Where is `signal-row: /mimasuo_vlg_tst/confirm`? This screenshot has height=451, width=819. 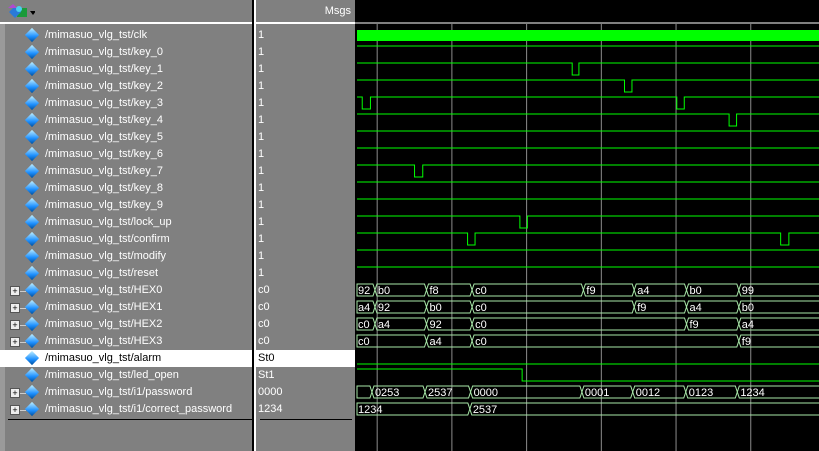 signal-row: /mimasuo_vlg_tst/confirm is located at coordinates (126, 239).